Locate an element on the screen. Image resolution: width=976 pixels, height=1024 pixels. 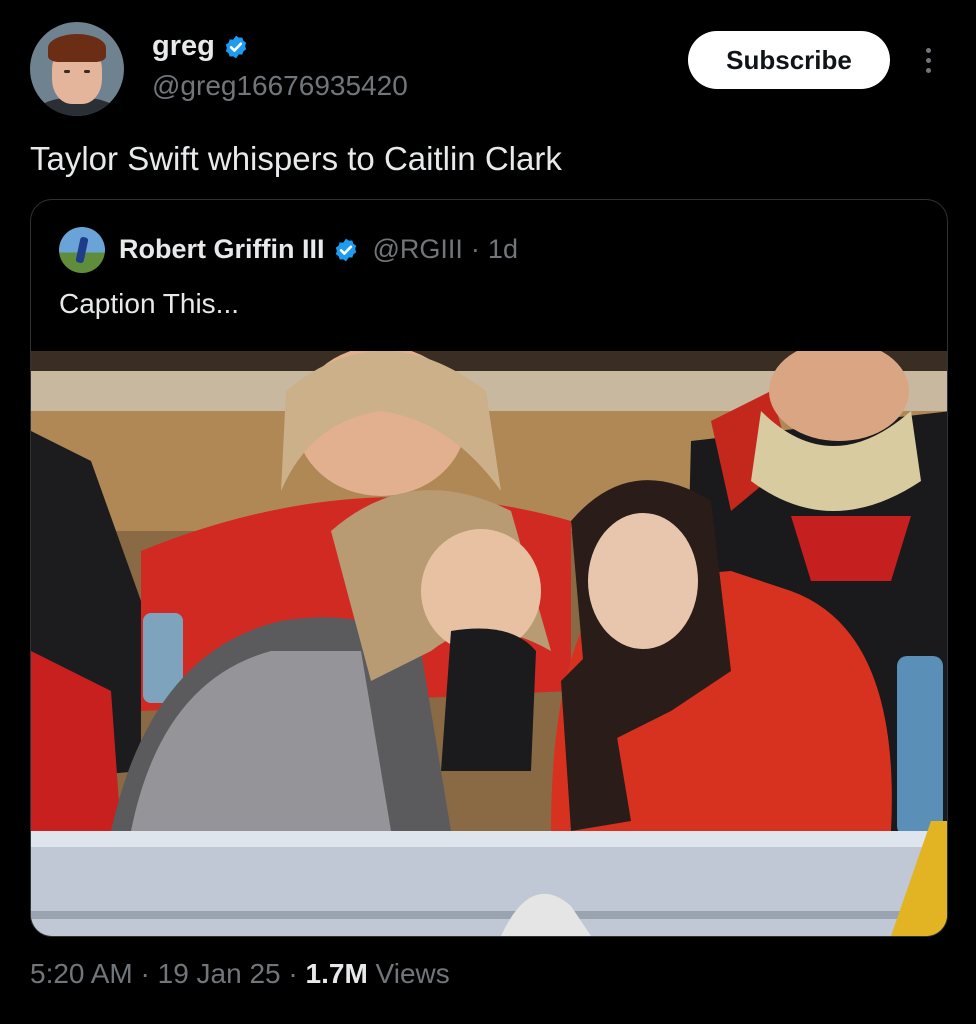
tweet-time: 5:20 AM is located at coordinates (81, 973).